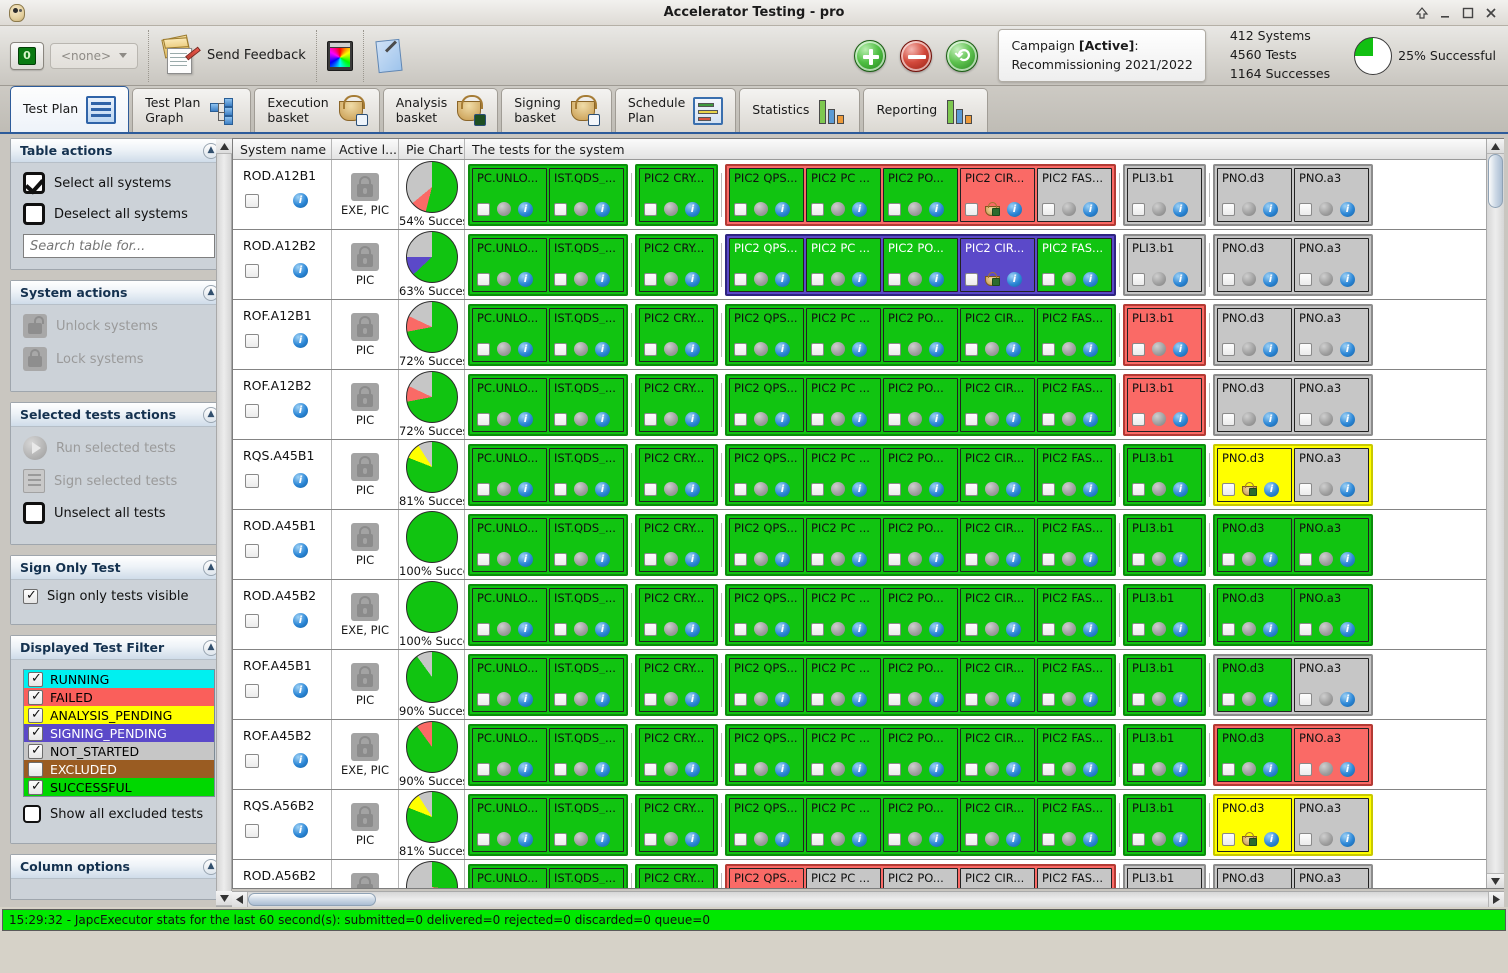 The height and width of the screenshot is (973, 1508). I want to click on table-hscroll-track, so click(868, 899).